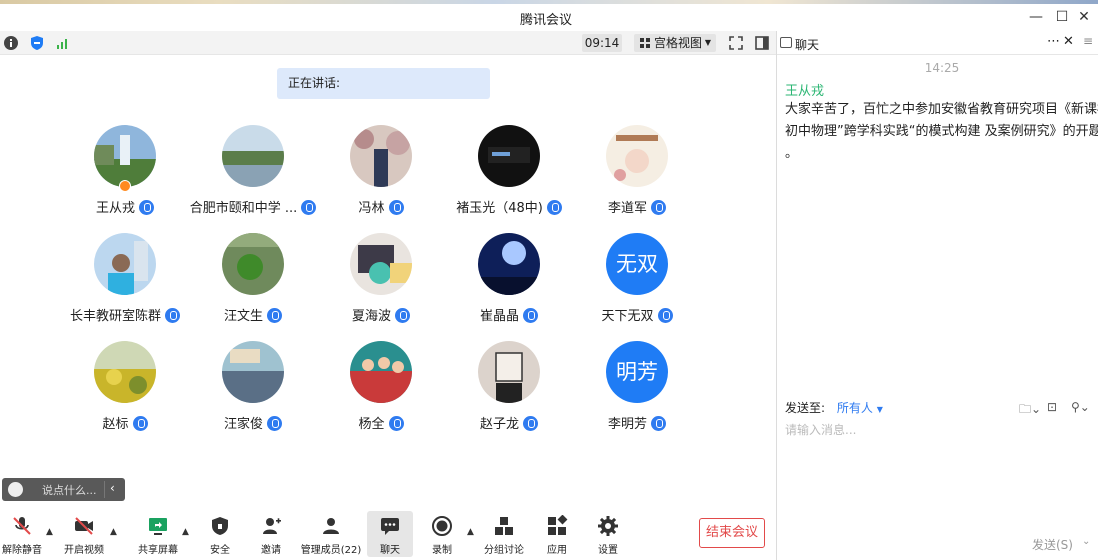 Image resolution: width=1098 pixels, height=560 pixels. What do you see at coordinates (15, 489) in the screenshot?
I see `emoji-icon` at bounding box center [15, 489].